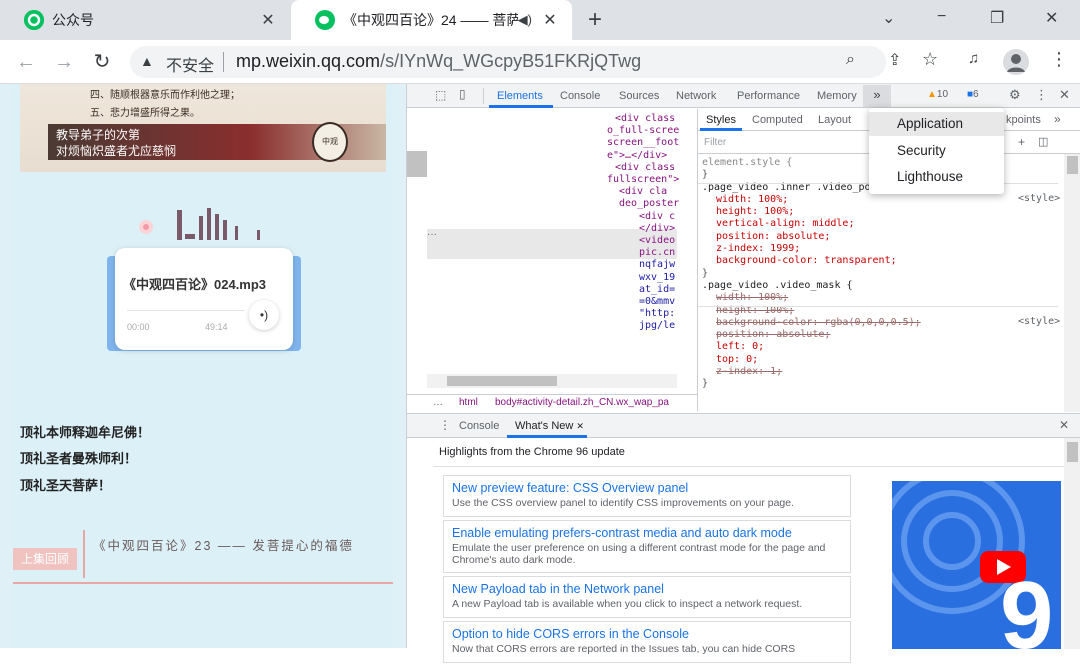  I want to click on menu-item-security: Security, so click(936, 151).